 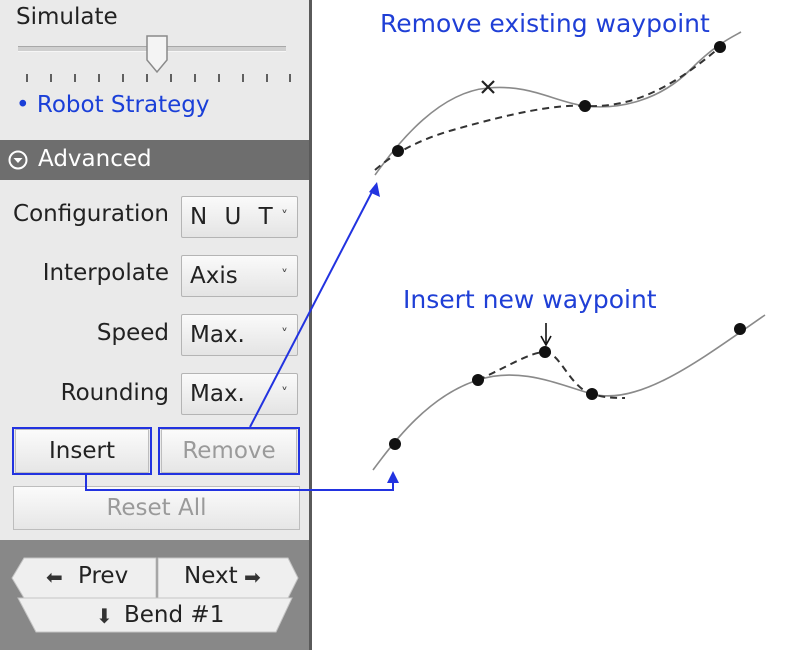 I want to click on insert-waypoint-diagram, so click(x=569, y=392).